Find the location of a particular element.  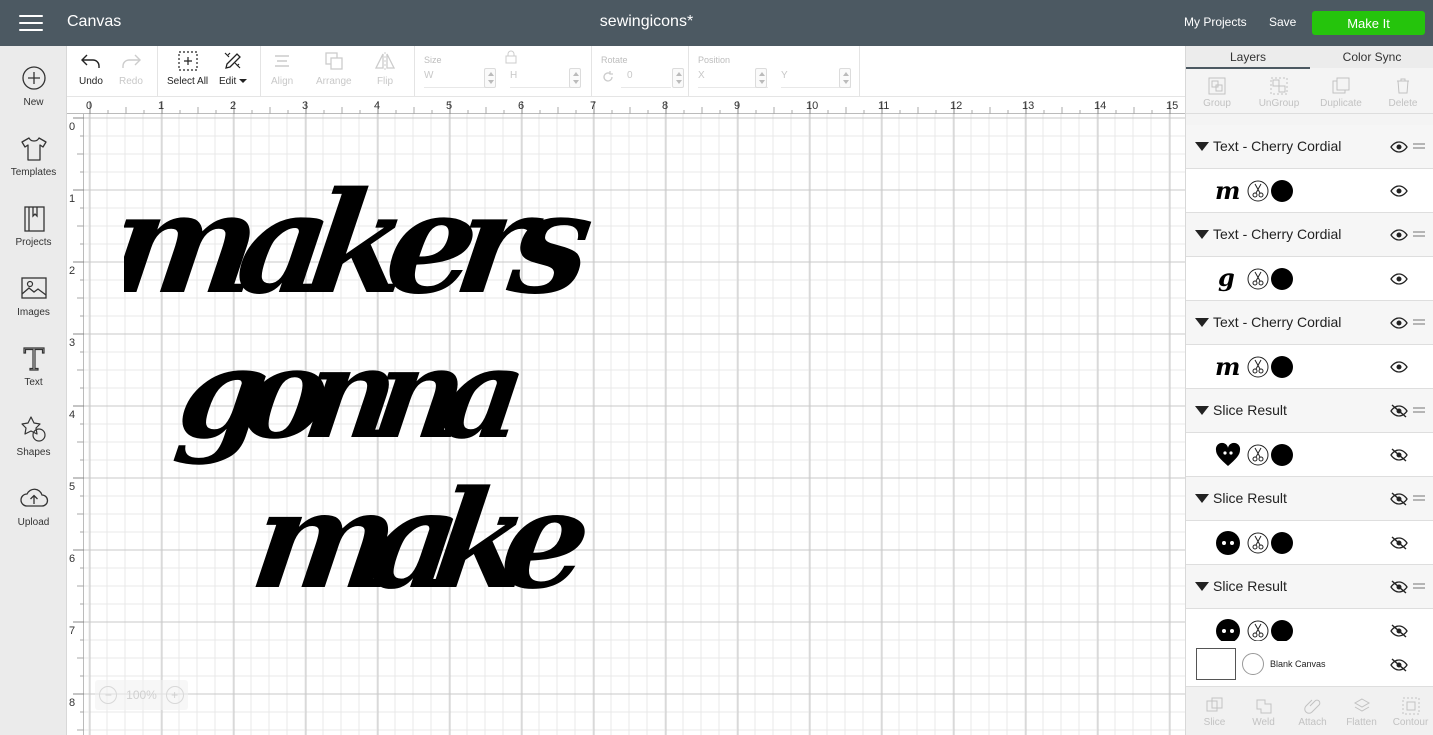

design-line-gonna: gonna is located at coordinates (353, 393).